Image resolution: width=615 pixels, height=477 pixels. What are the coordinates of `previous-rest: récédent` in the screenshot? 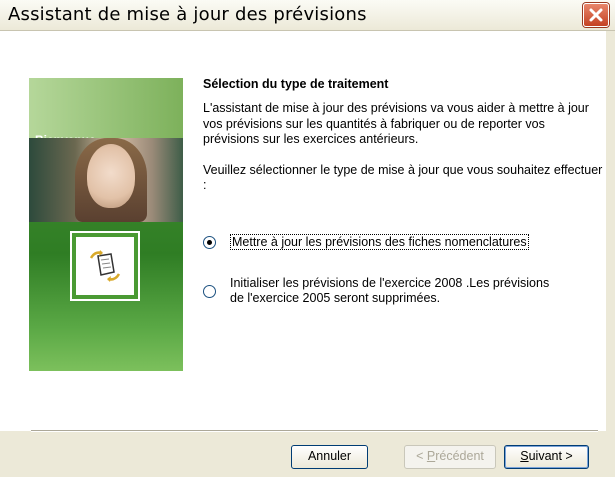 It's located at (459, 456).